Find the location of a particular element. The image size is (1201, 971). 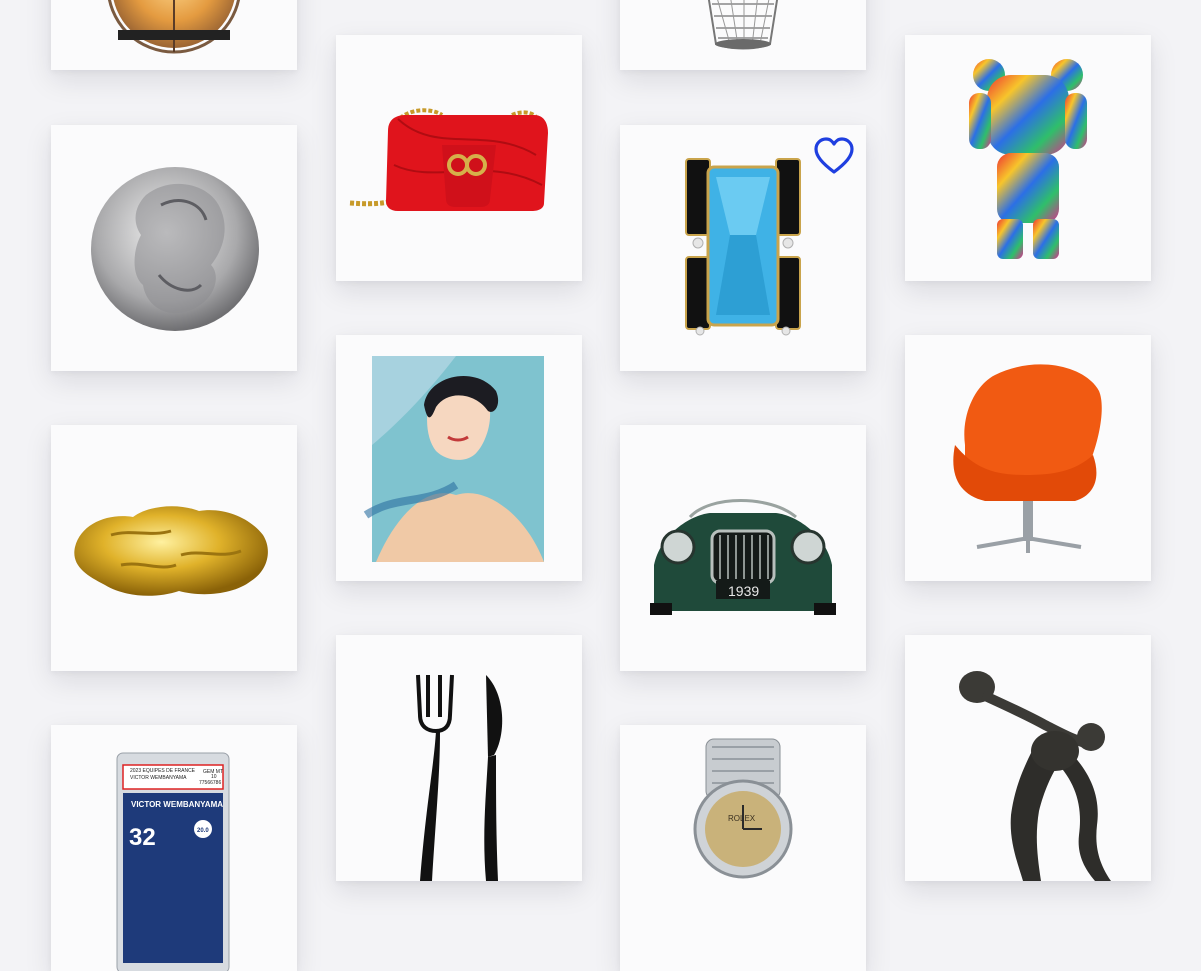

globe-lamp-image is located at coordinates (174, 27).